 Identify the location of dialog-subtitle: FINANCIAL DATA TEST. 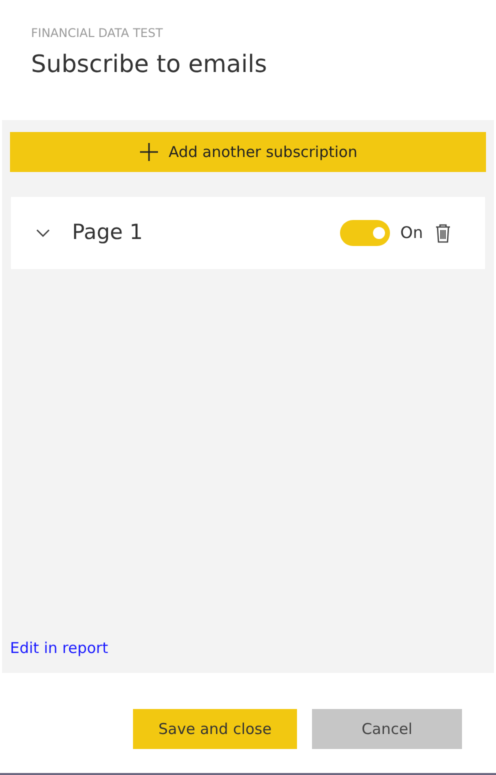
(97, 33).